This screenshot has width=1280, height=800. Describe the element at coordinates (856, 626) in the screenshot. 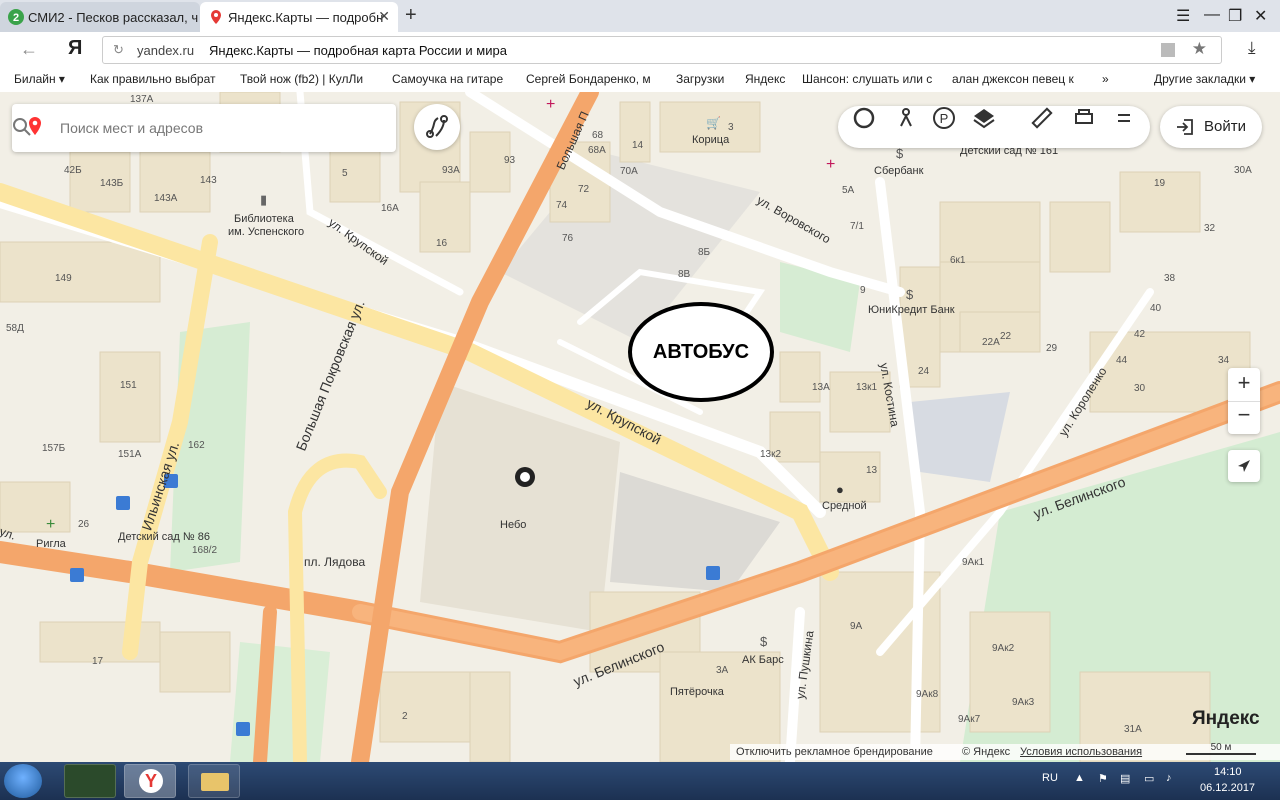

I see `house-number: 9А` at that location.